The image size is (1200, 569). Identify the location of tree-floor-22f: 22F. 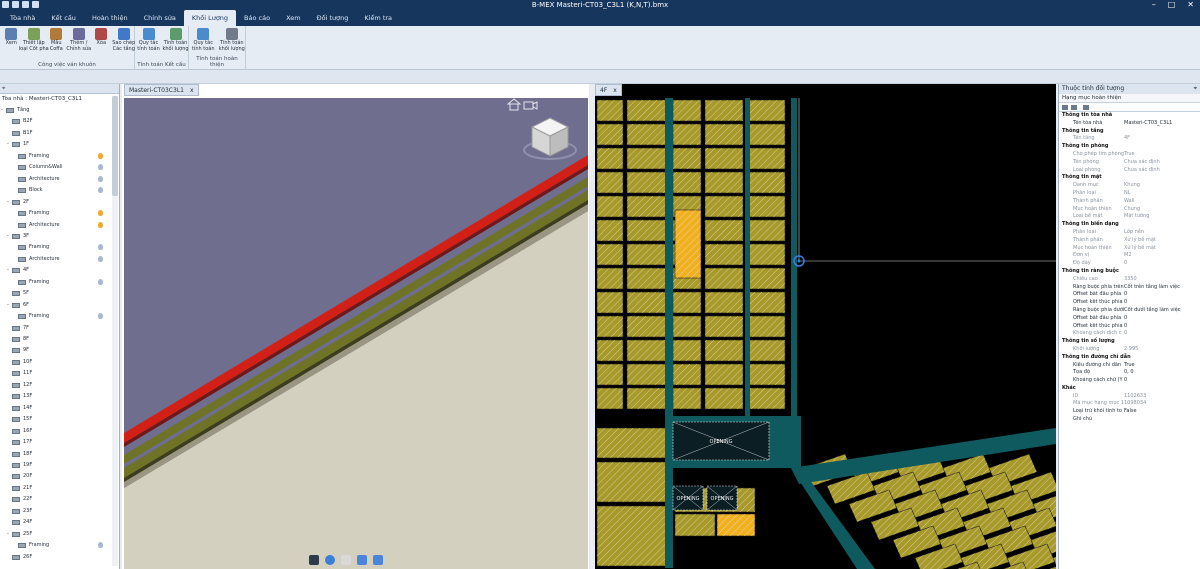
(56, 499).